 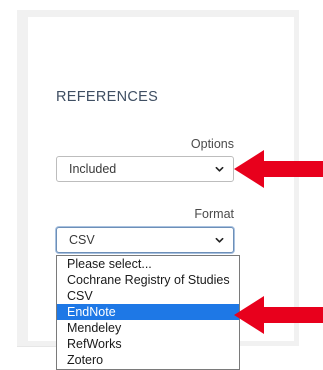 What do you see at coordinates (145, 169) in the screenshot?
I see `options-select: Included` at bounding box center [145, 169].